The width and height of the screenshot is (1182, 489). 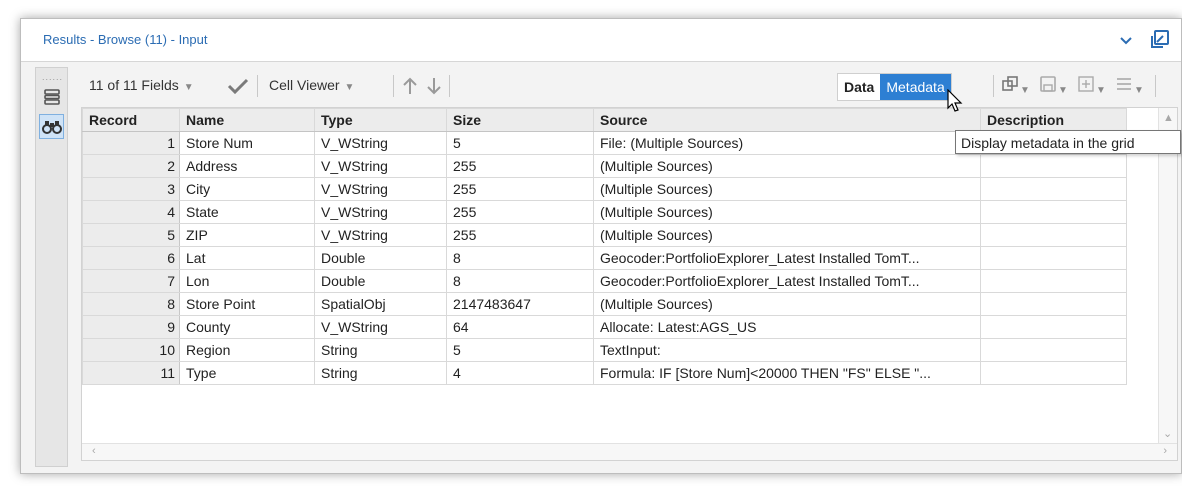 What do you see at coordinates (51, 126) in the screenshot?
I see `browse-view-button` at bounding box center [51, 126].